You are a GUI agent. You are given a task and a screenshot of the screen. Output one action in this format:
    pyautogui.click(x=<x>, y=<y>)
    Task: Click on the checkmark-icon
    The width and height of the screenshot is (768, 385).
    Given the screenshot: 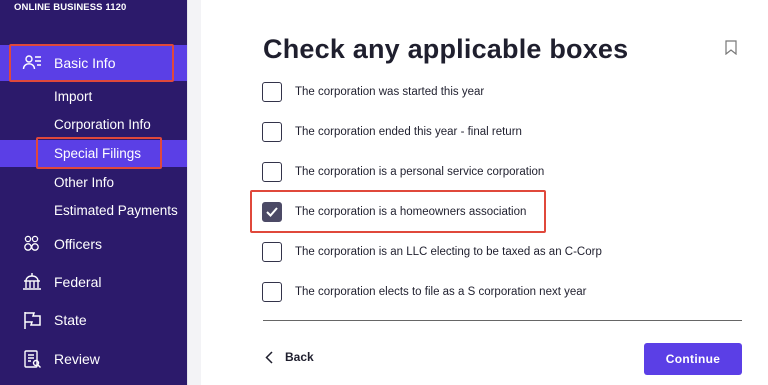 What is the action you would take?
    pyautogui.click(x=272, y=212)
    